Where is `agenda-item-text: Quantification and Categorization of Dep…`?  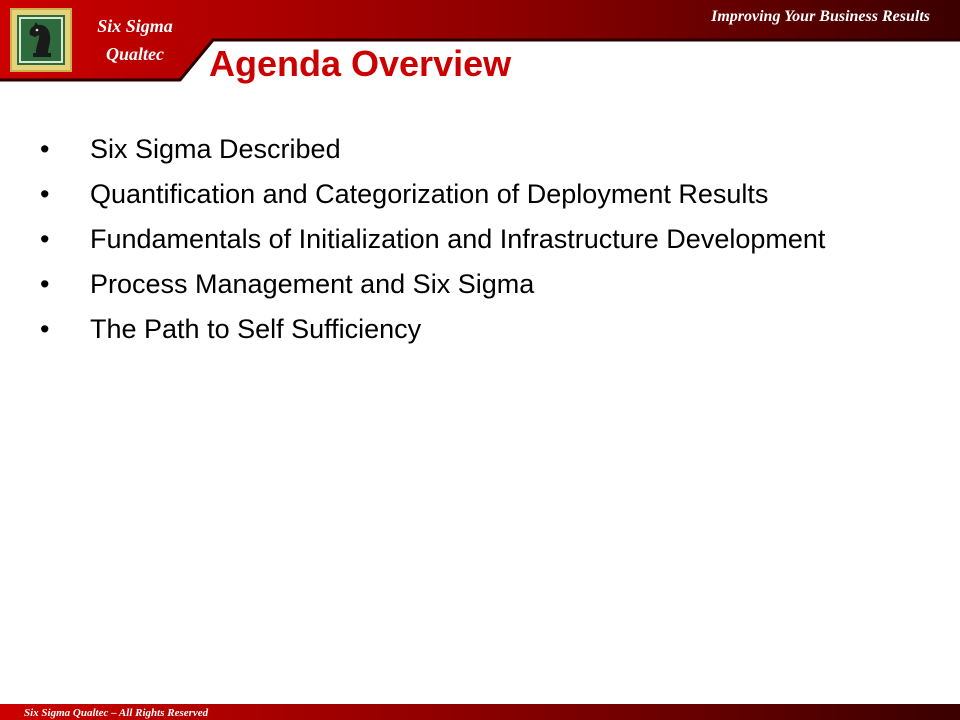
agenda-item-text: Quantification and Categorization of Dep… is located at coordinates (429, 194).